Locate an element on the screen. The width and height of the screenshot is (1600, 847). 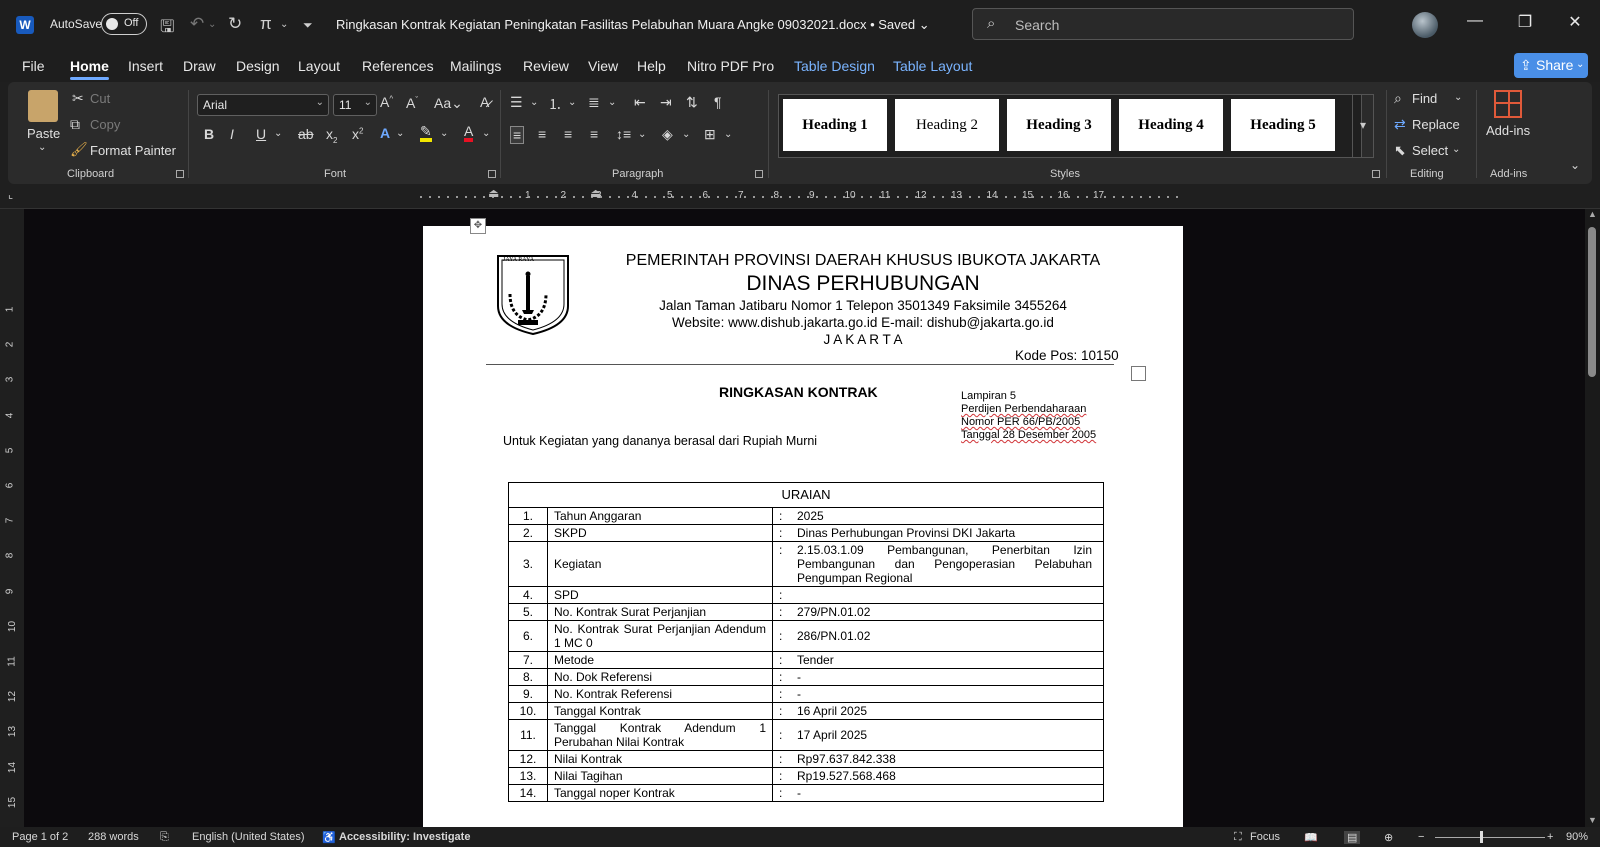
table-row: 9. No. Kontrak Referensi: - is located at coordinates (806, 694).